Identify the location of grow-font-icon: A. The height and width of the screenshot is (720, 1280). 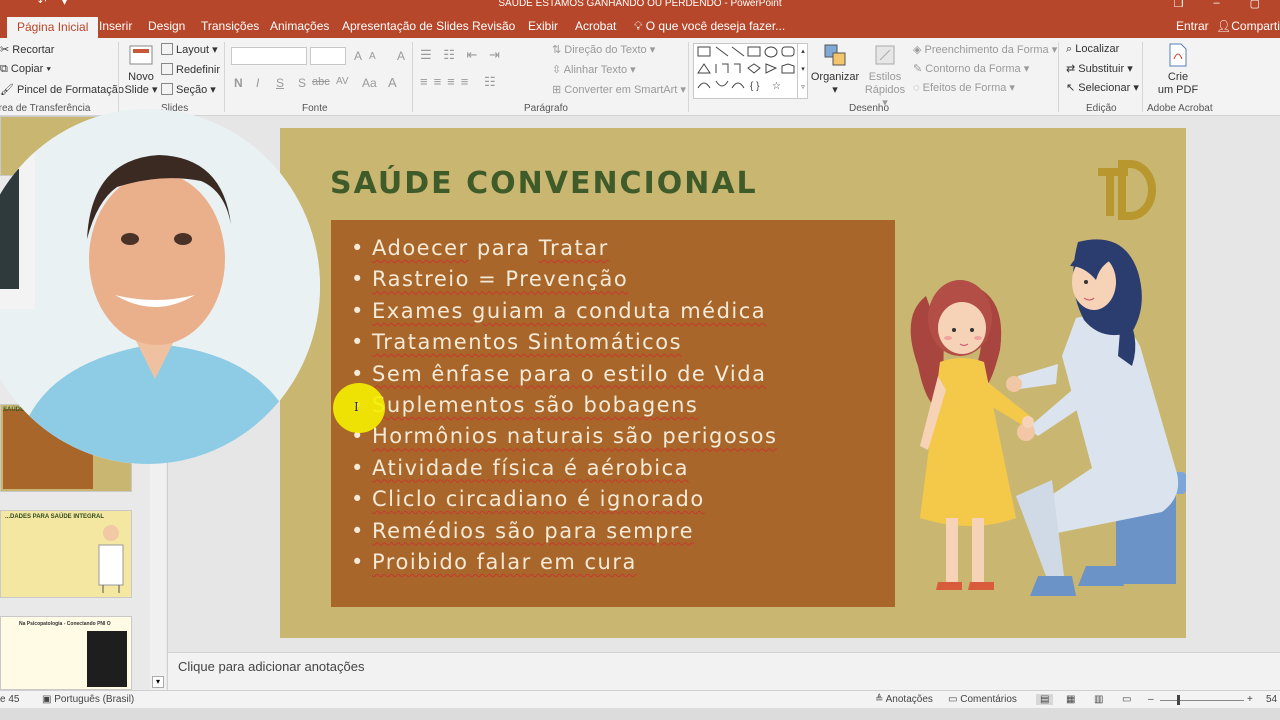
(358, 56).